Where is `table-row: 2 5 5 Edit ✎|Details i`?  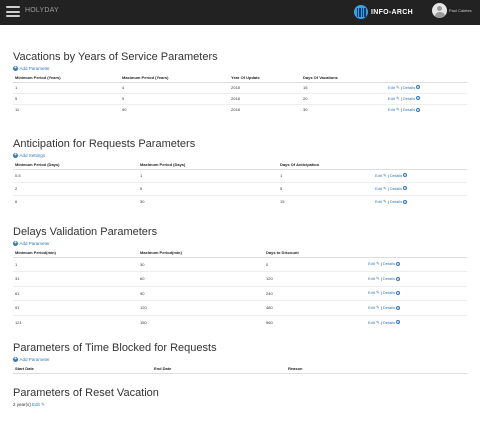
table-row: 2 5 5 Edit ✎|Details i is located at coordinates (240, 188).